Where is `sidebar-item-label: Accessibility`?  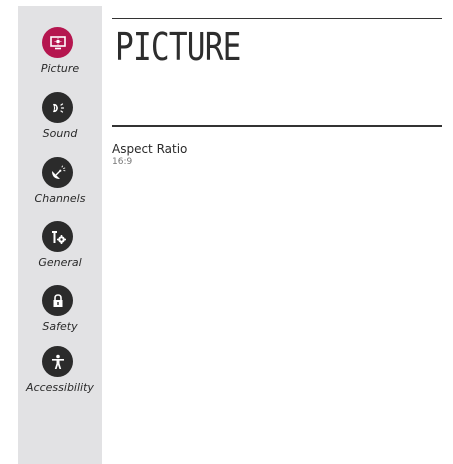 sidebar-item-label: Accessibility is located at coordinates (60, 387).